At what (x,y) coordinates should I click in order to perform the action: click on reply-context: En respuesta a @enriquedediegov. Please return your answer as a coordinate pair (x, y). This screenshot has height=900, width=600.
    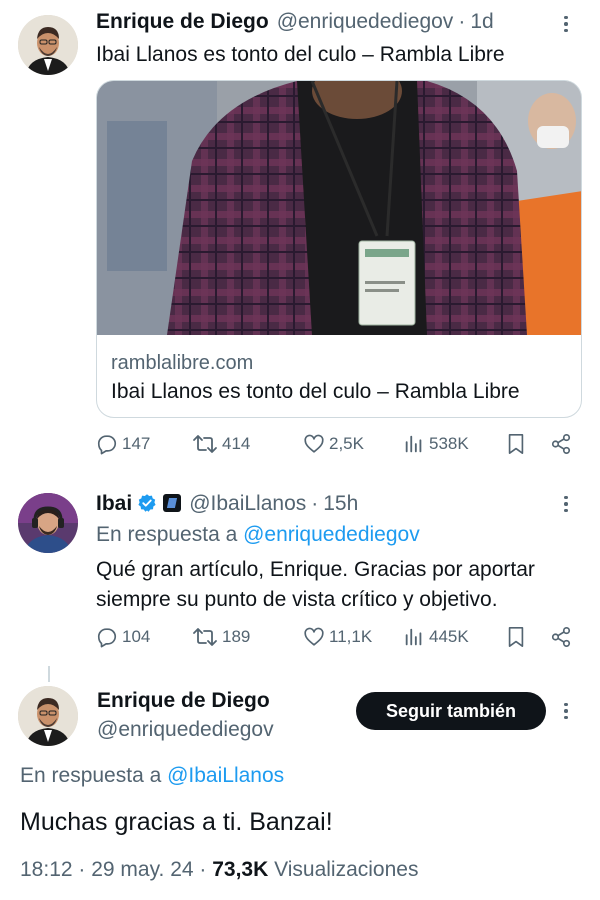
    Looking at the image, I should click on (258, 535).